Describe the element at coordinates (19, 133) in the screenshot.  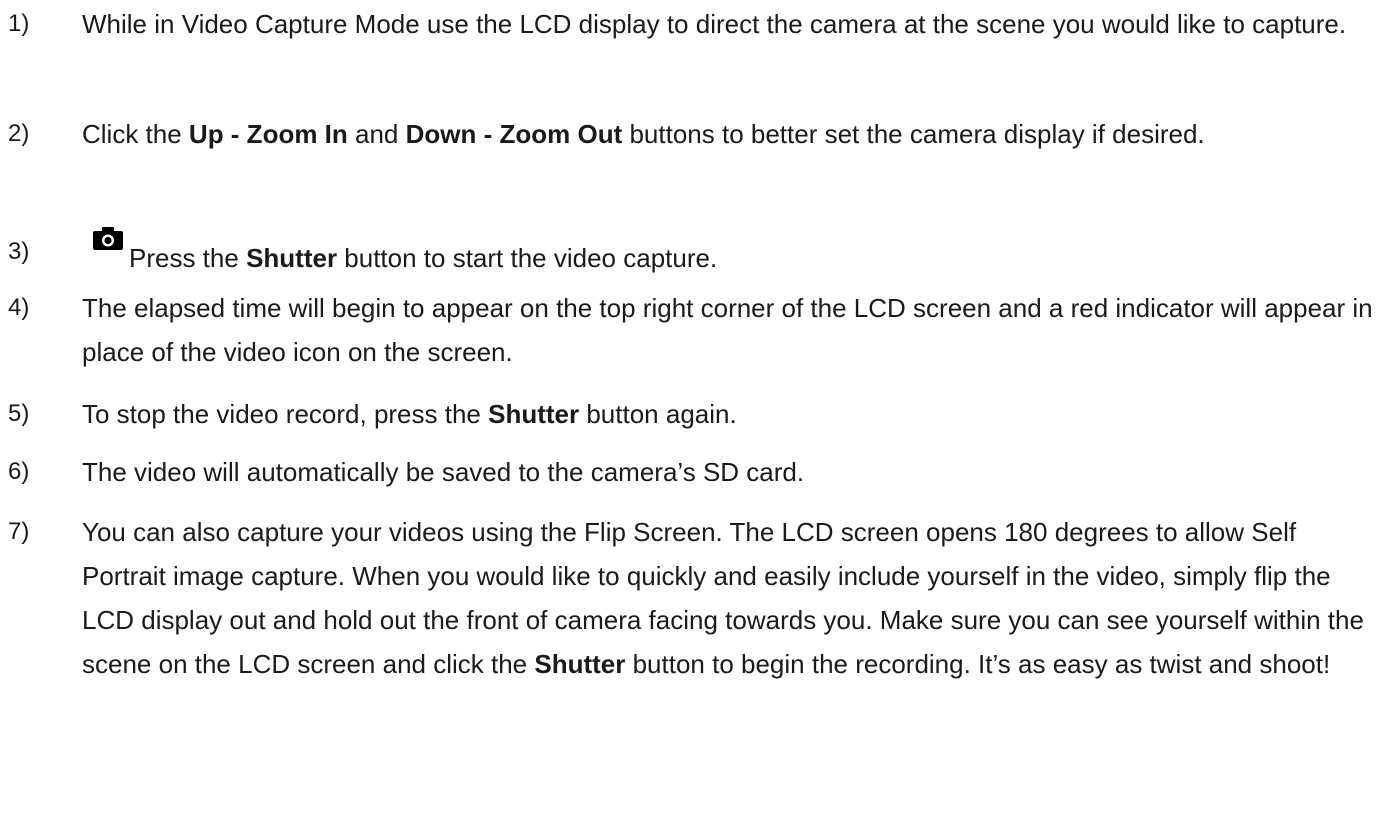
I see `step-number: 2)` at that location.